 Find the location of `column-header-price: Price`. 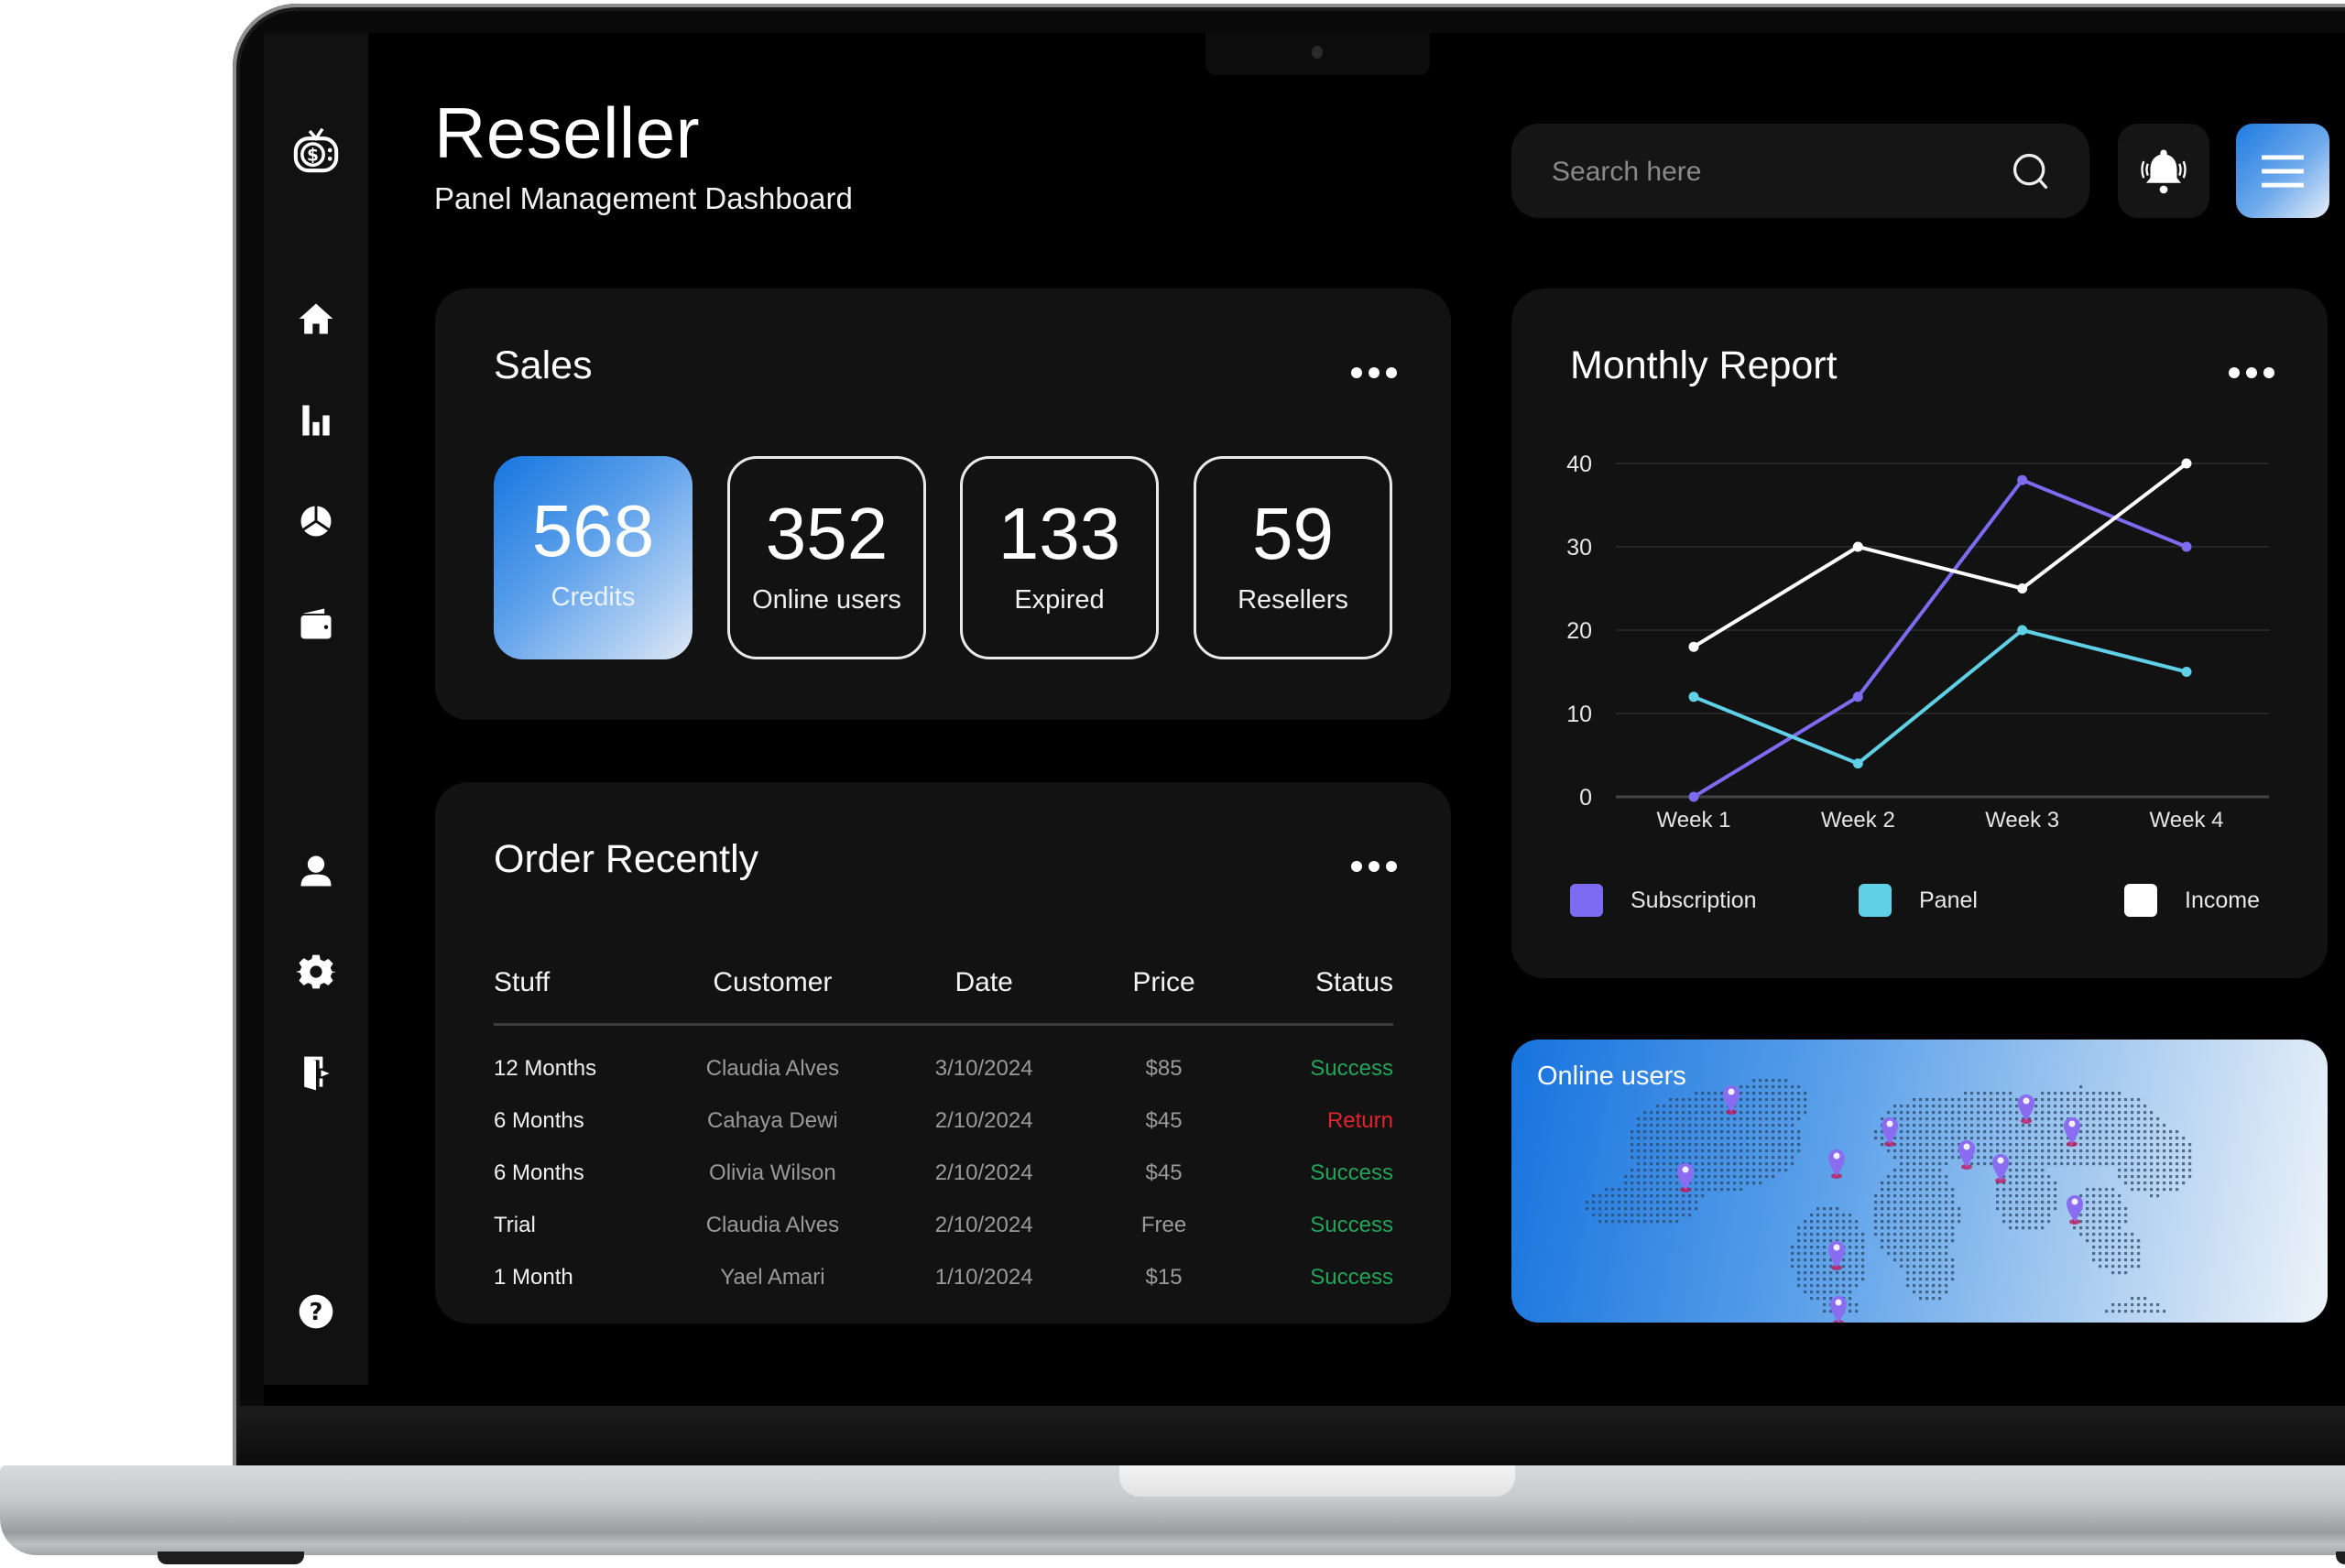

column-header-price: Price is located at coordinates (1164, 984).